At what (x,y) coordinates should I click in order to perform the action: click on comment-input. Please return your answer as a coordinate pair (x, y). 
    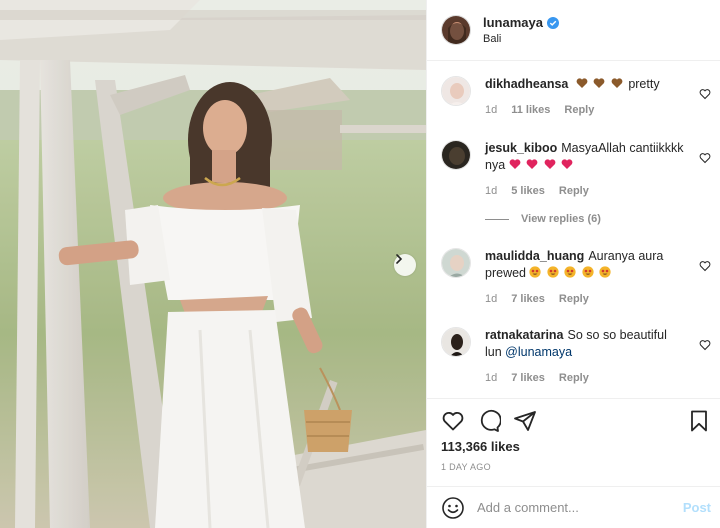
    Looking at the image, I should click on (577, 507).